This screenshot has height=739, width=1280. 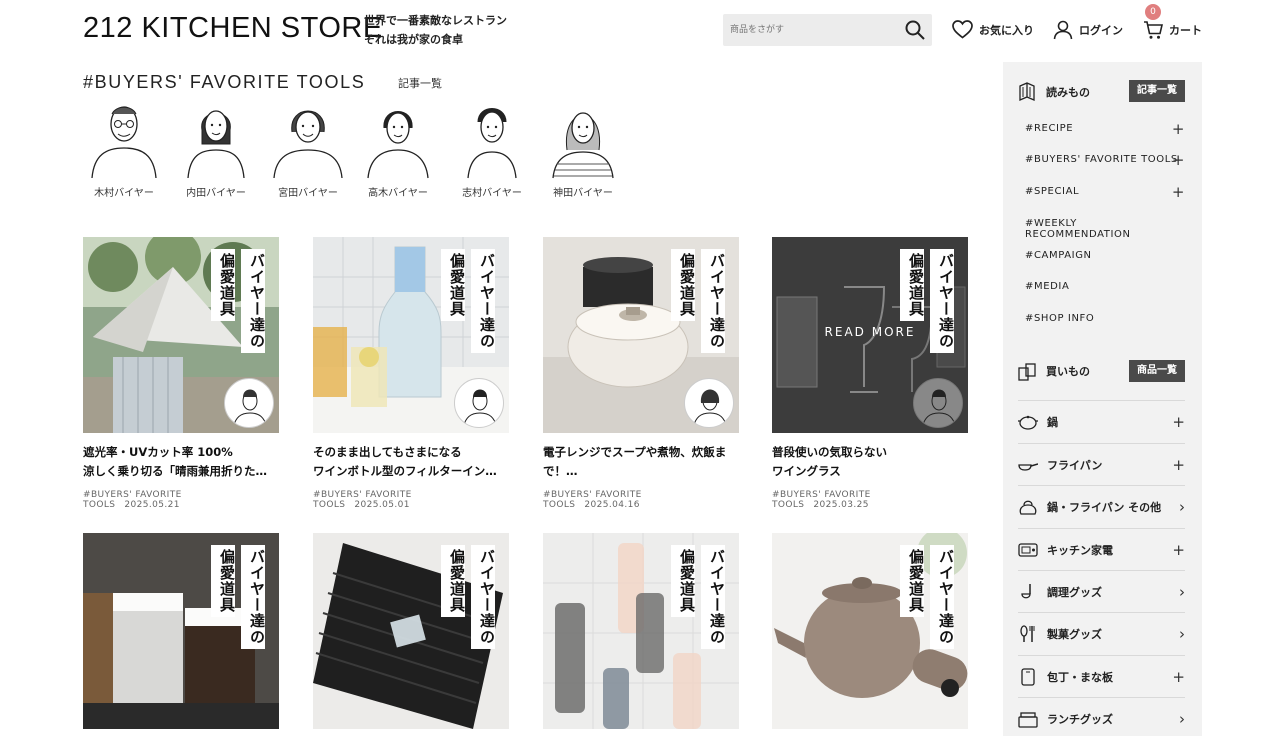 I want to click on sidebar-item-recipe: #RECIPE +, so click(x=1105, y=129).